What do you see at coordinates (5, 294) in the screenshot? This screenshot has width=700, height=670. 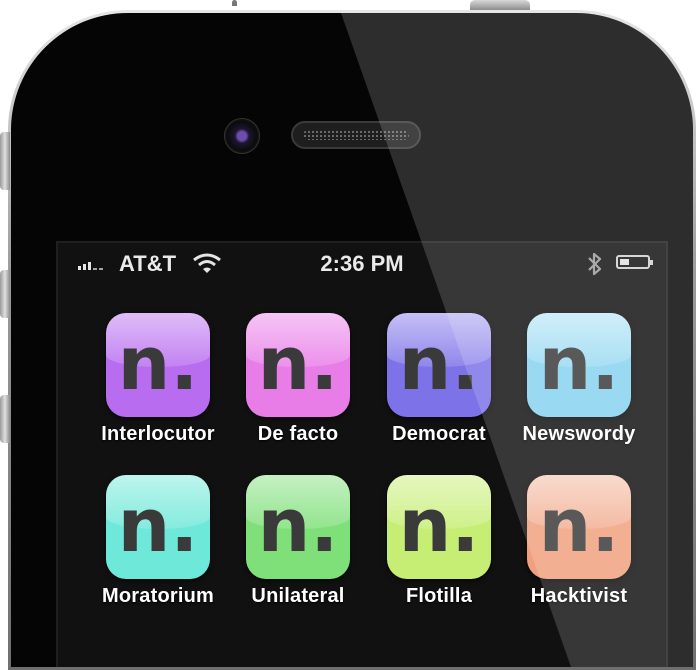 I see `volume-up-button` at bounding box center [5, 294].